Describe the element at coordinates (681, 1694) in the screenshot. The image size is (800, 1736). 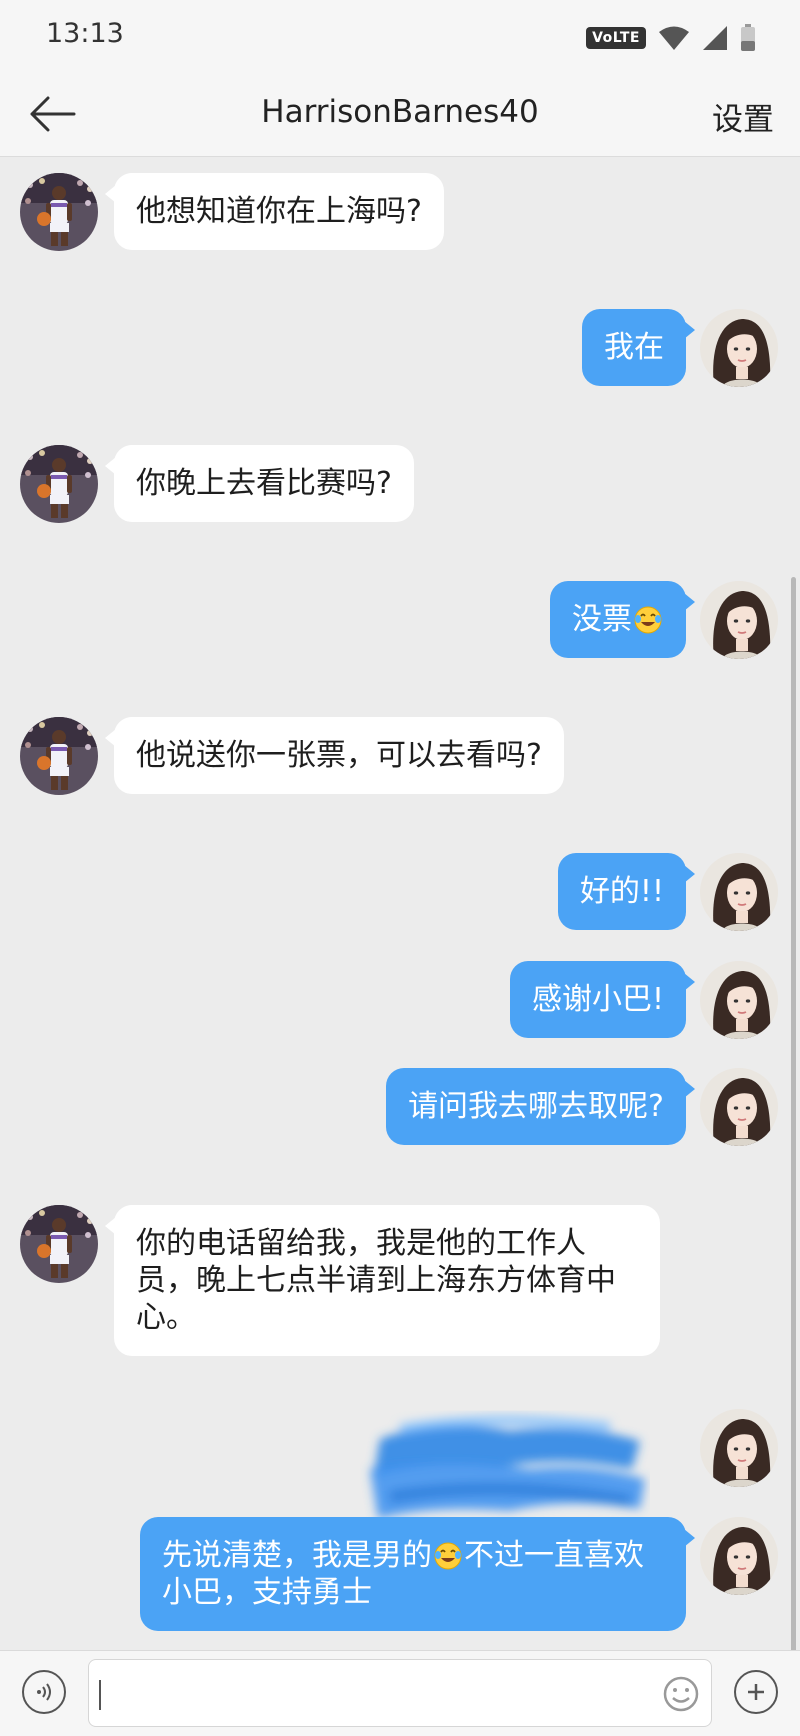
I see `smiley-icon` at that location.